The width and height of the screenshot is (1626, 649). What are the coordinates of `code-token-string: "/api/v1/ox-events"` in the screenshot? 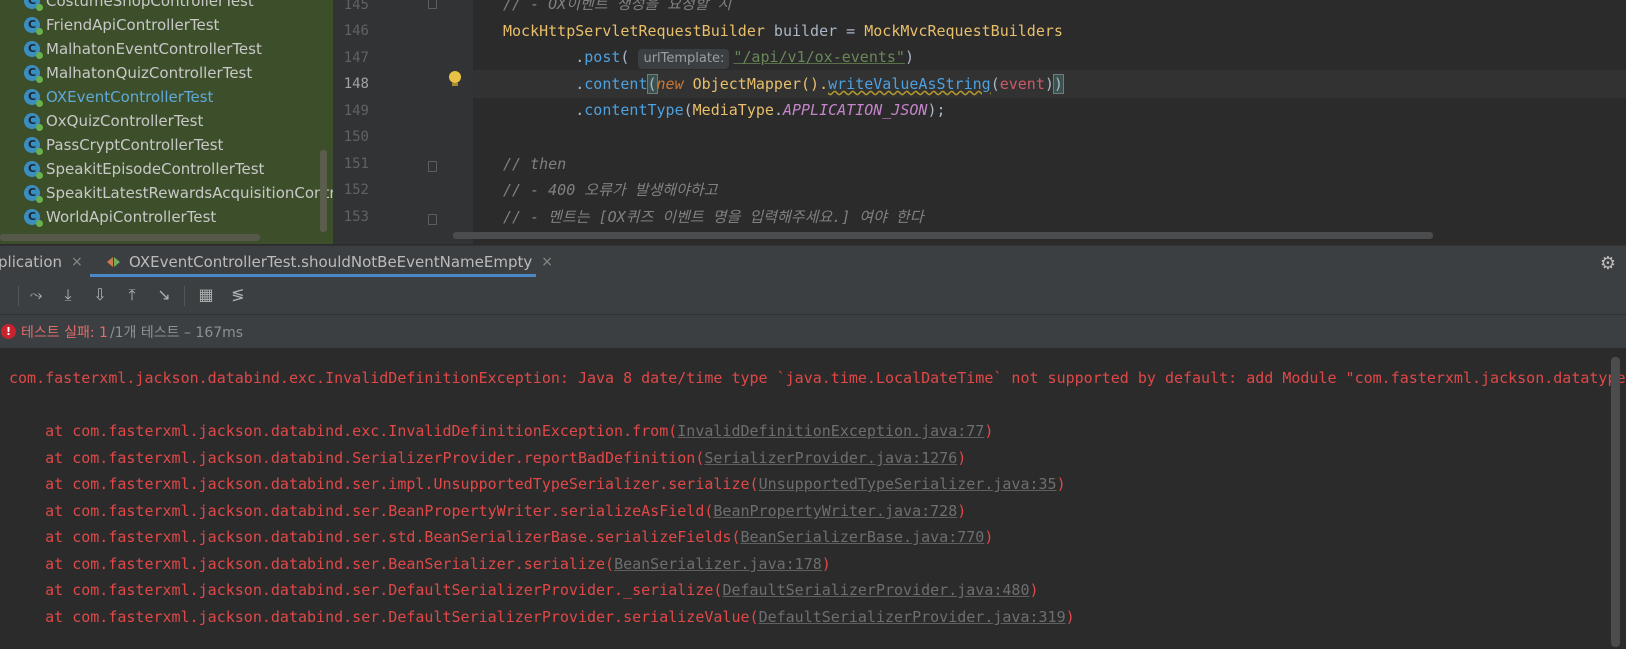 It's located at (819, 57).